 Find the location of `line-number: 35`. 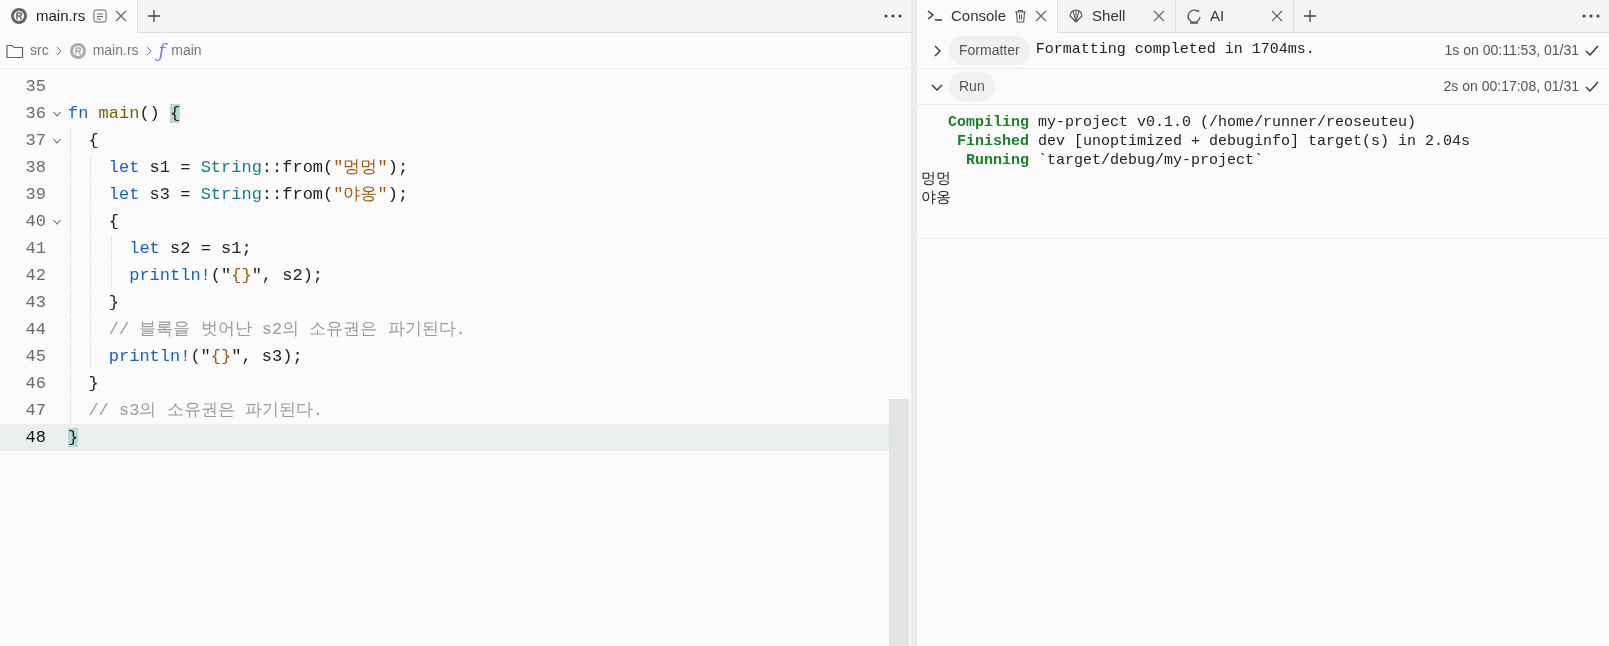

line-number: 35 is located at coordinates (35, 86).